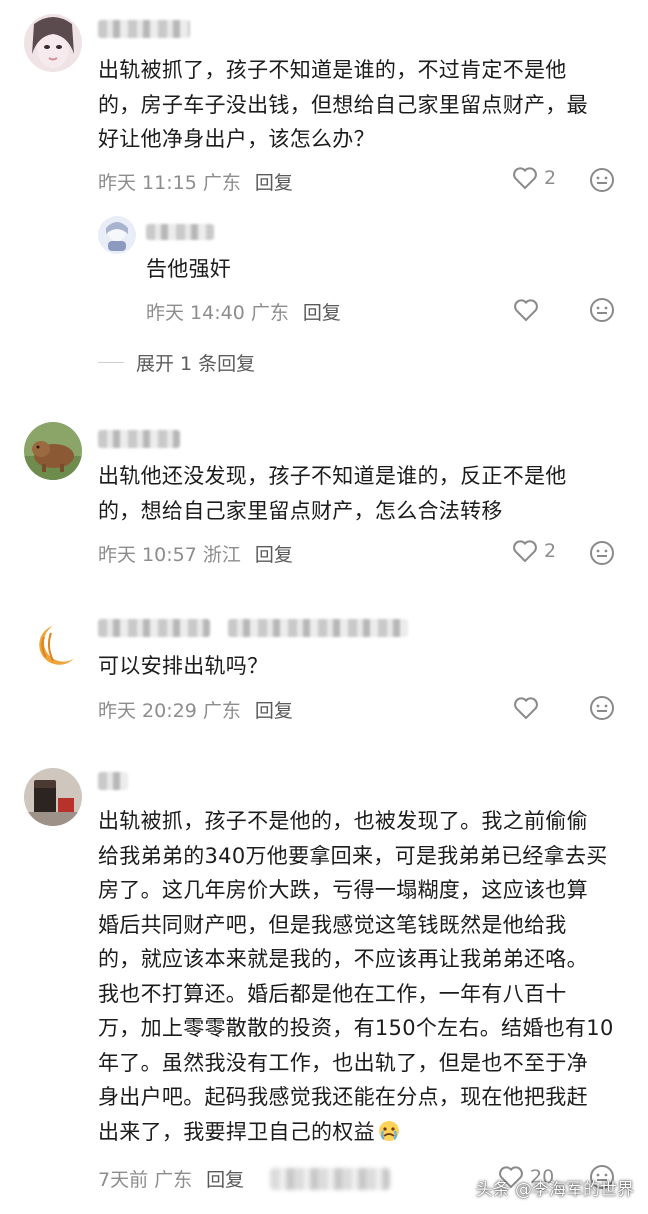 This screenshot has width=648, height=1214. Describe the element at coordinates (322, 313) in the screenshot. I see `reply-reply-button: 回复` at that location.